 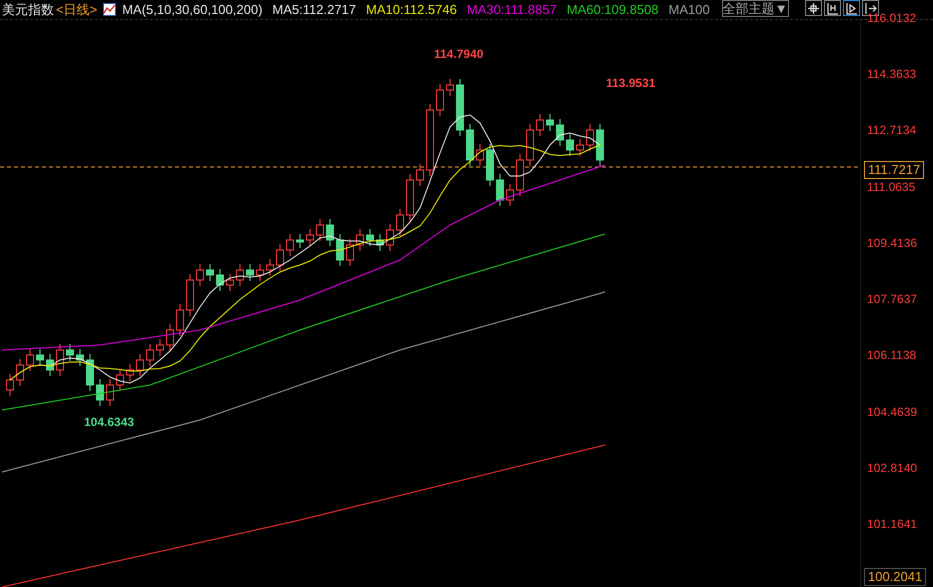 What do you see at coordinates (892, 130) in the screenshot?
I see `price-label: 112.7134` at bounding box center [892, 130].